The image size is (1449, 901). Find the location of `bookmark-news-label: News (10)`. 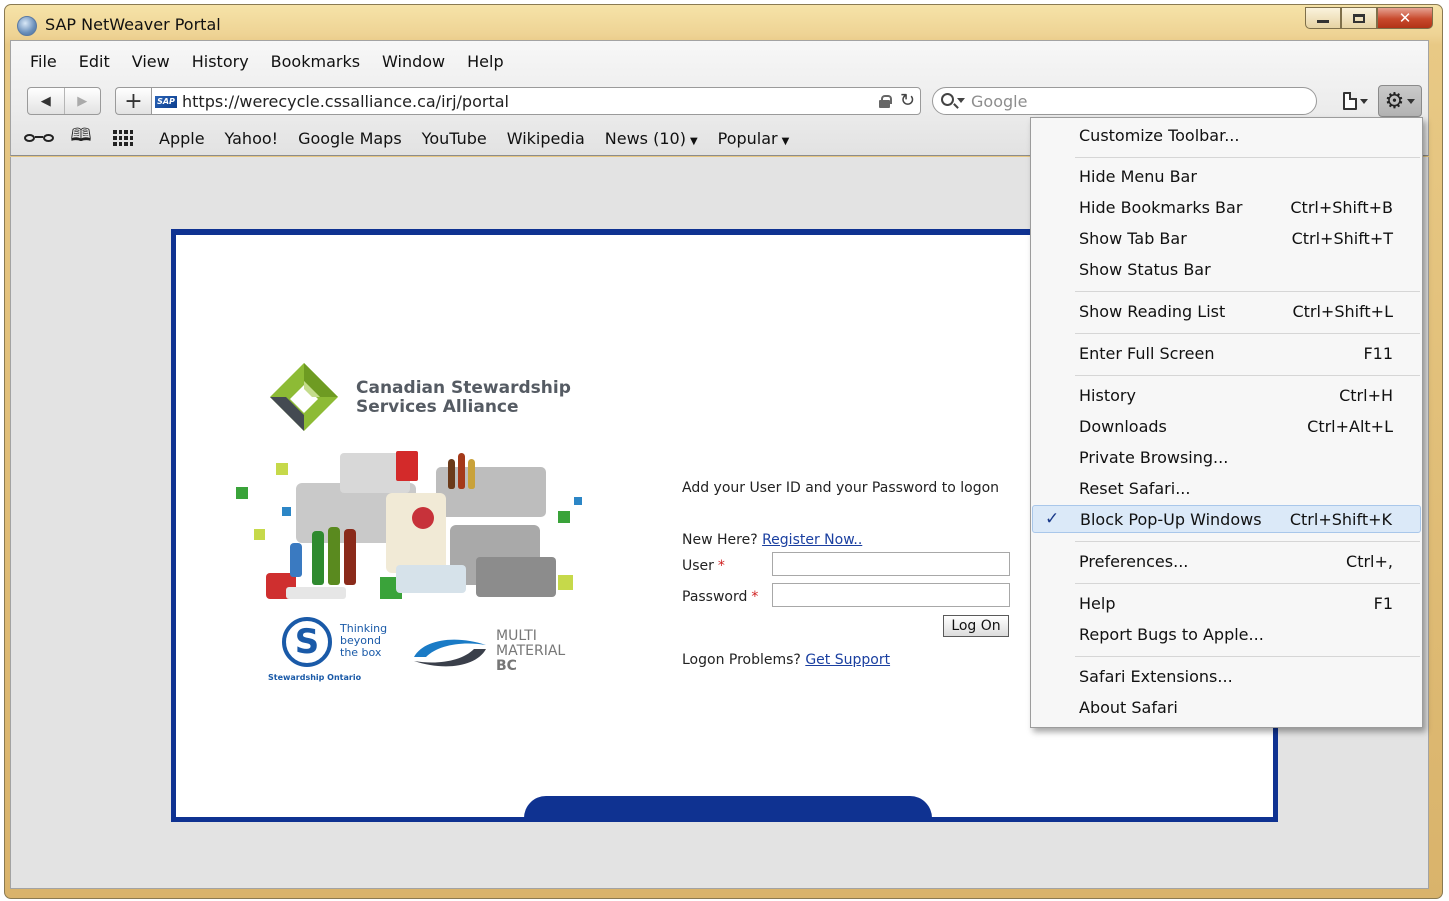

bookmark-news-label: News (10) is located at coordinates (645, 138).